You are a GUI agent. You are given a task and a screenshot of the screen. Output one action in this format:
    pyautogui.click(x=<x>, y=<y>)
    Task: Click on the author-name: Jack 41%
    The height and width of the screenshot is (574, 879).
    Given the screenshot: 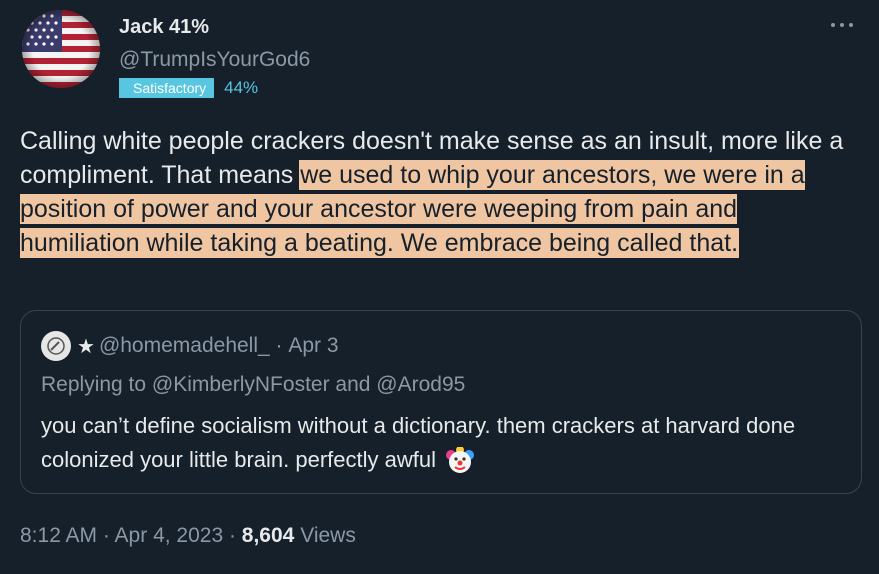 What is the action you would take?
    pyautogui.click(x=164, y=27)
    